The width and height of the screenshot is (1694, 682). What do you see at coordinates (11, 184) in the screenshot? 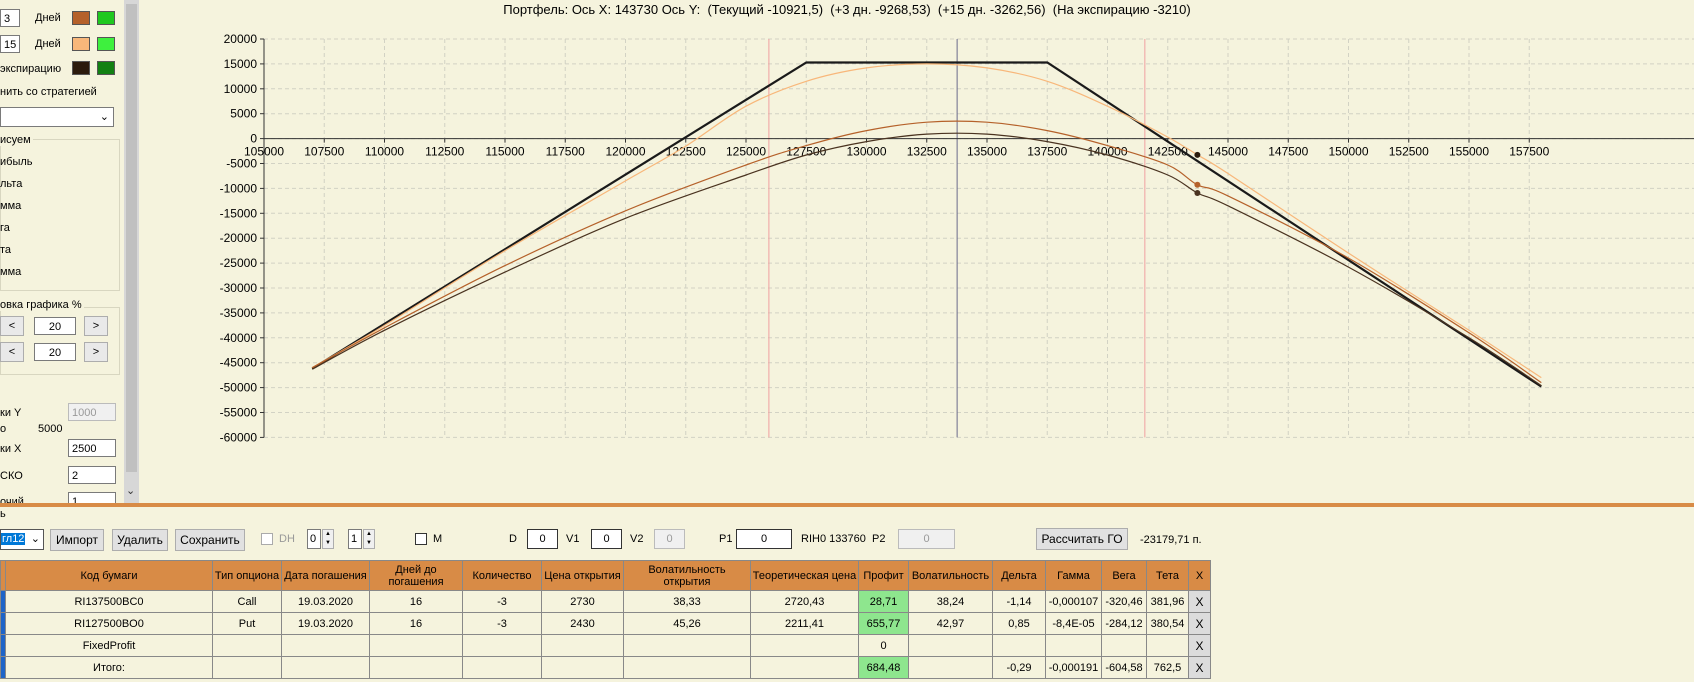
I see `draw-item-delta: льта` at bounding box center [11, 184].